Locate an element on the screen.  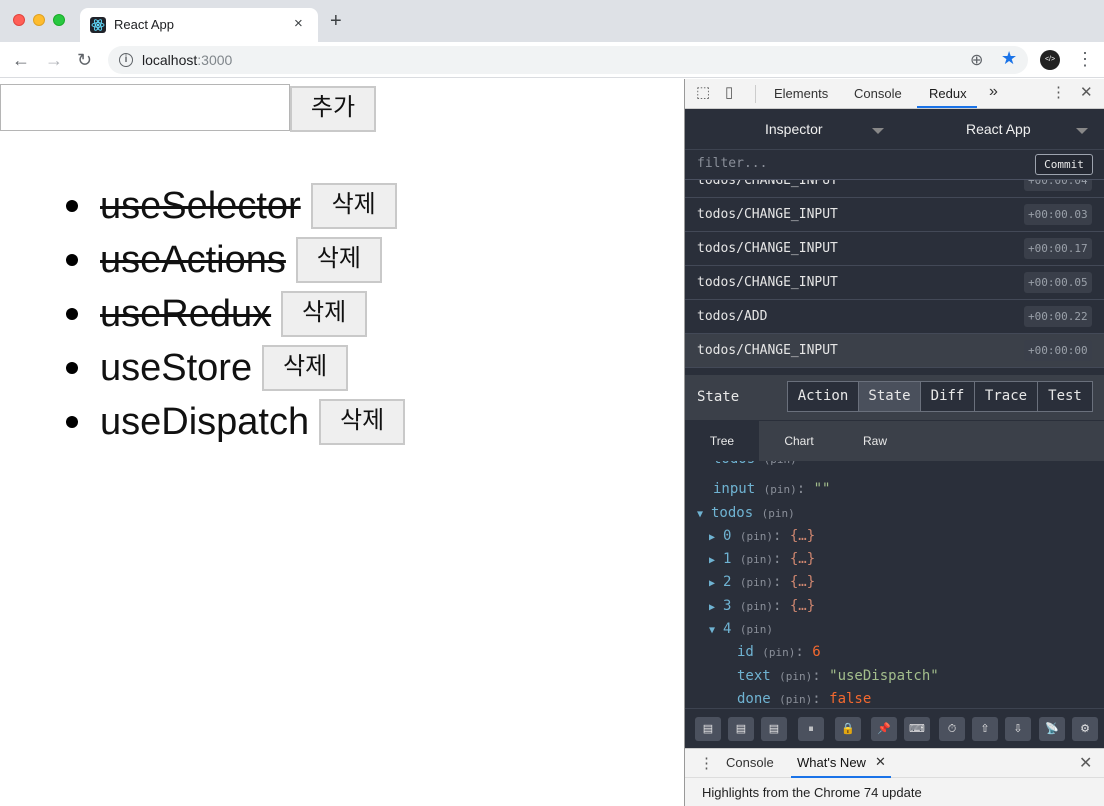
drawer-tab-bar: ⋮ Console What's New ✕ ✕ is located at coordinates (894, 763).